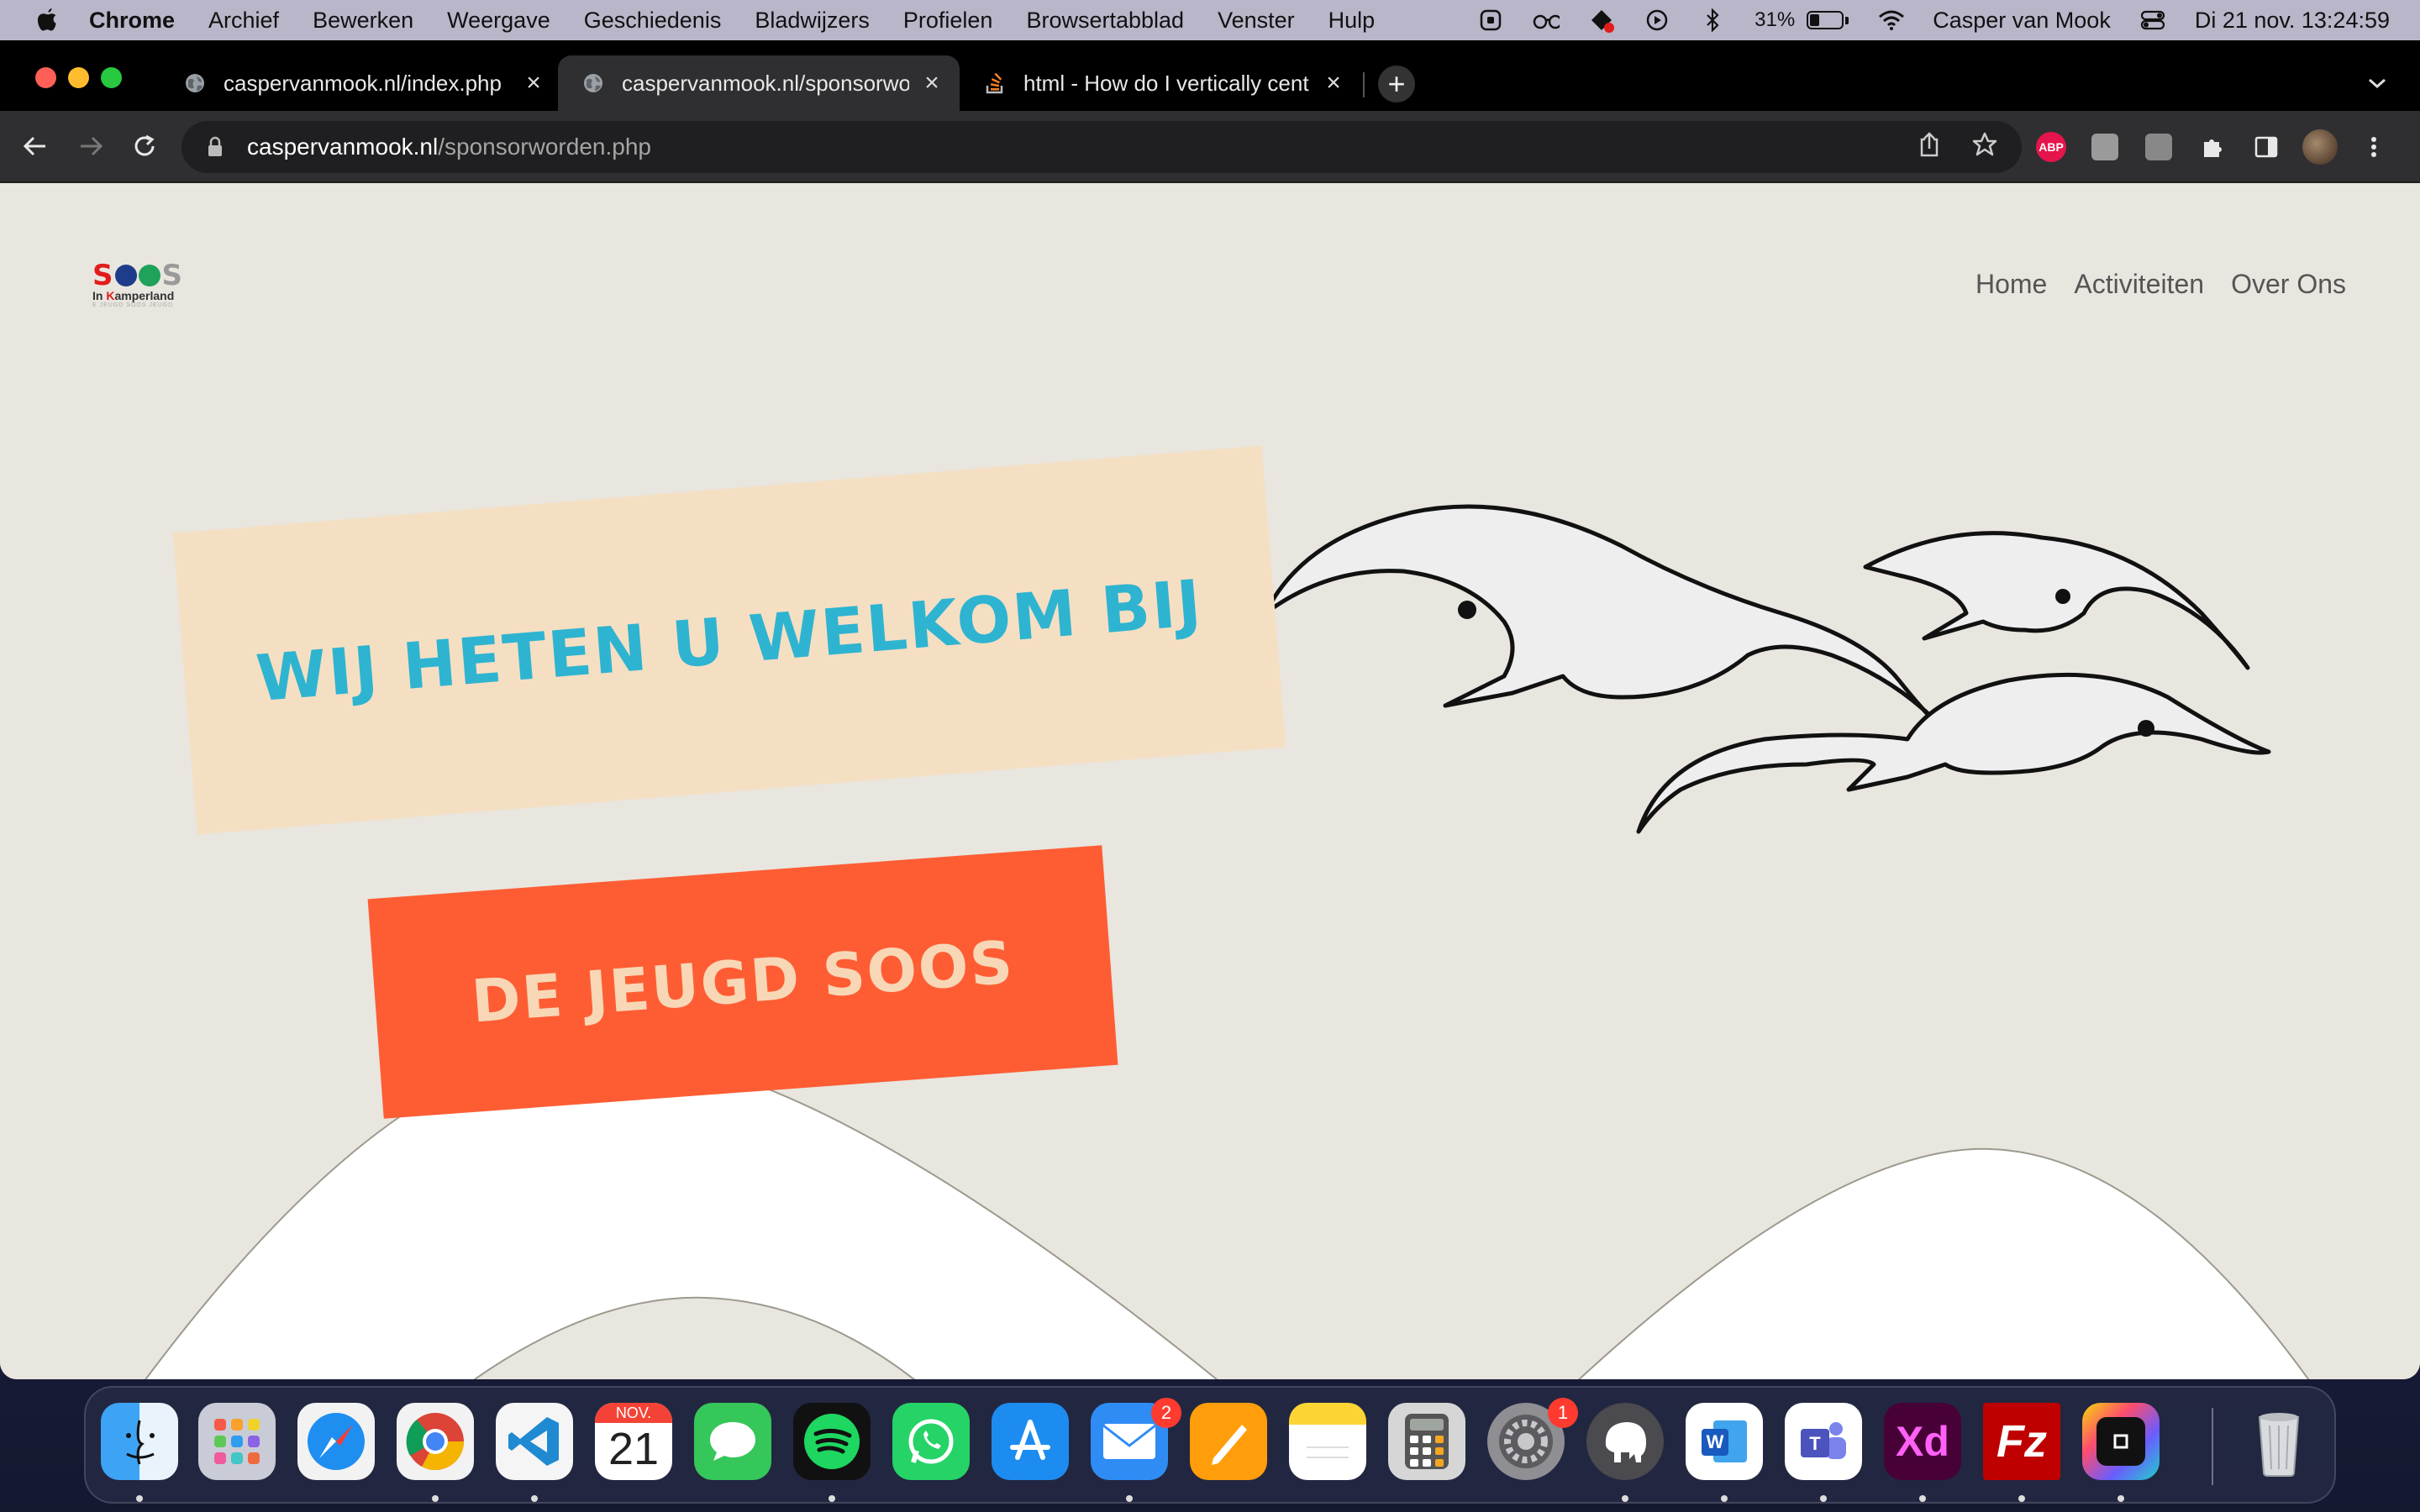 The height and width of the screenshot is (1512, 2420). I want to click on site-logo: S S In Kamperland E JEUGD SOOS JEUGD, so click(144, 288).